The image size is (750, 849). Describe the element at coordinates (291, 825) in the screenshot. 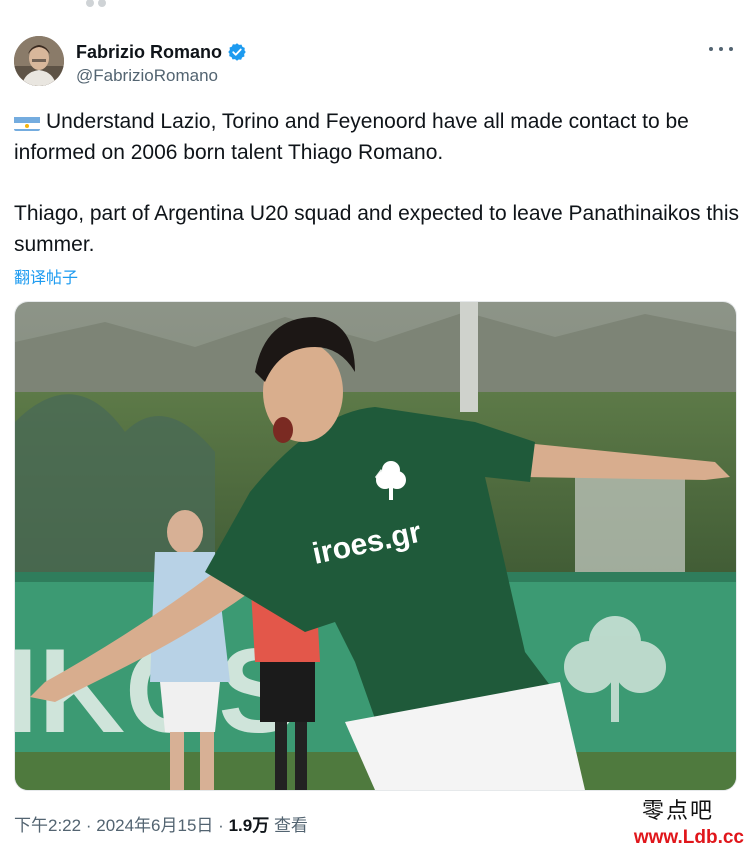

I see `views-label: 查看` at that location.